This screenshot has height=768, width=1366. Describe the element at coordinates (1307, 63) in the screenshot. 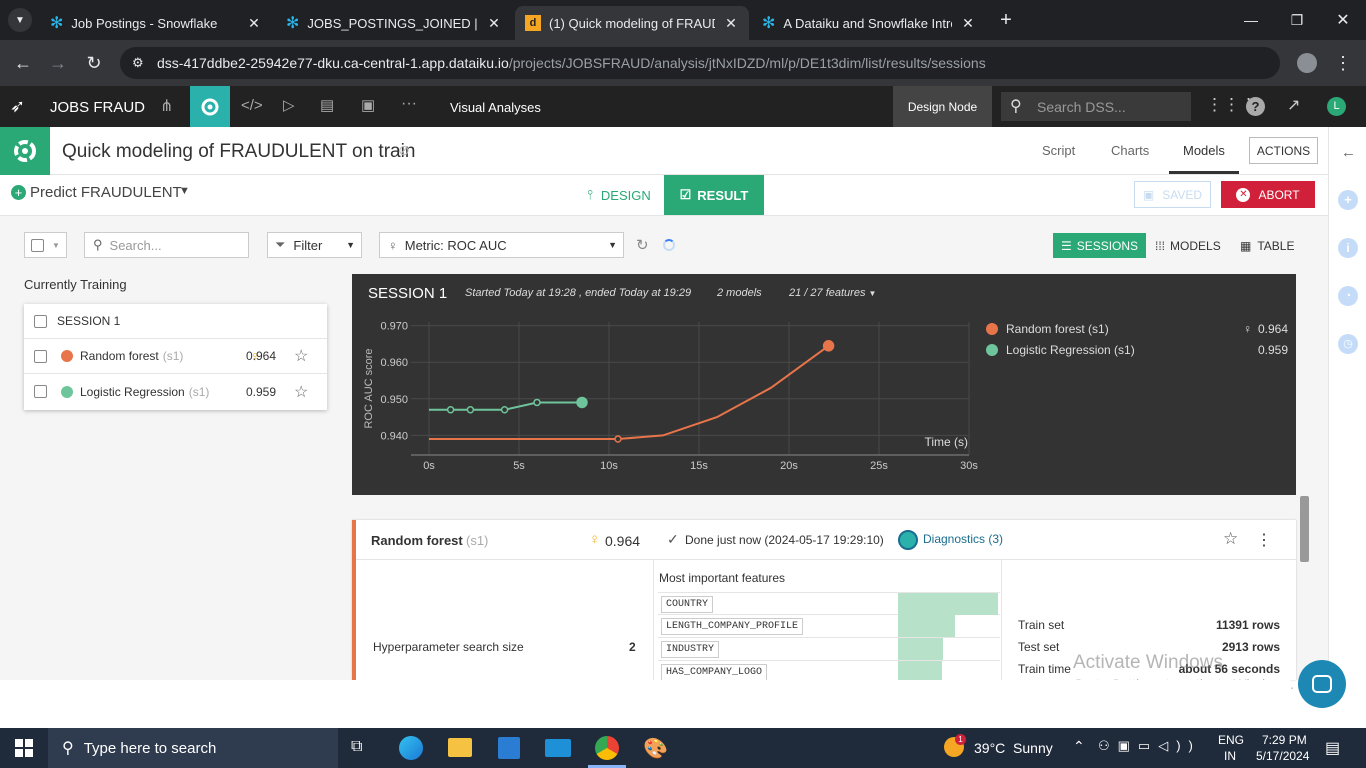

I see `profile-icon` at that location.